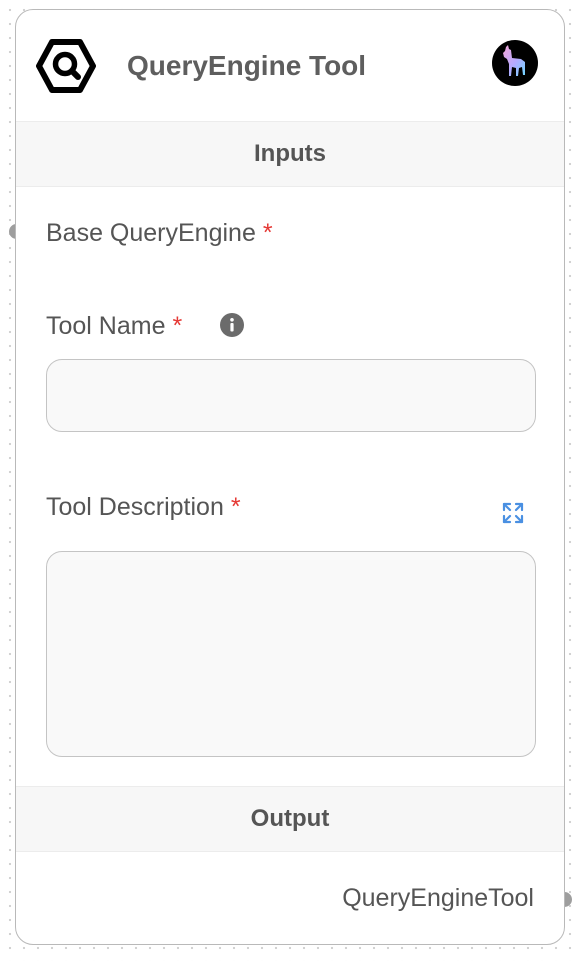  Describe the element at coordinates (66, 66) in the screenshot. I see `query-engine-icon` at that location.